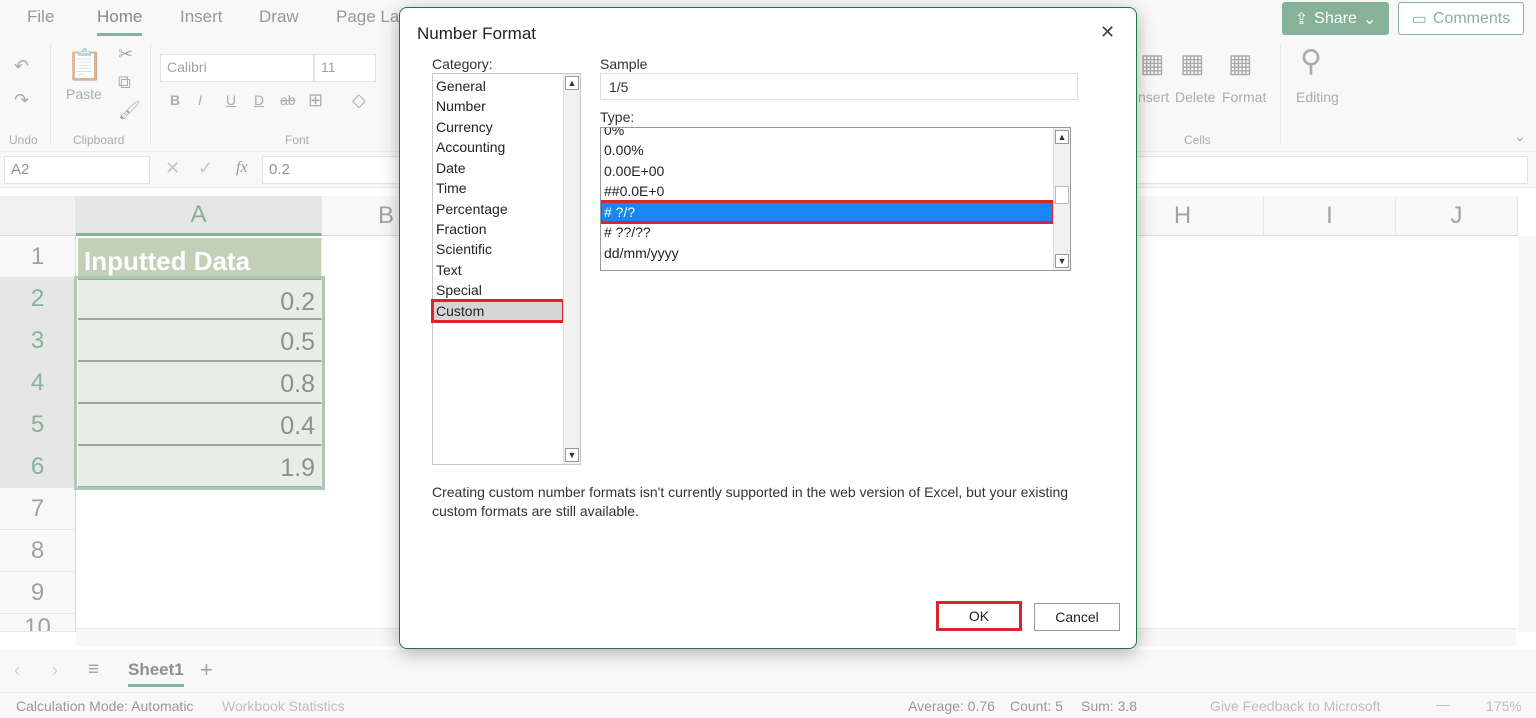 The image size is (1536, 718). Describe the element at coordinates (614, 134) in the screenshot. I see `type-item: 0%` at that location.